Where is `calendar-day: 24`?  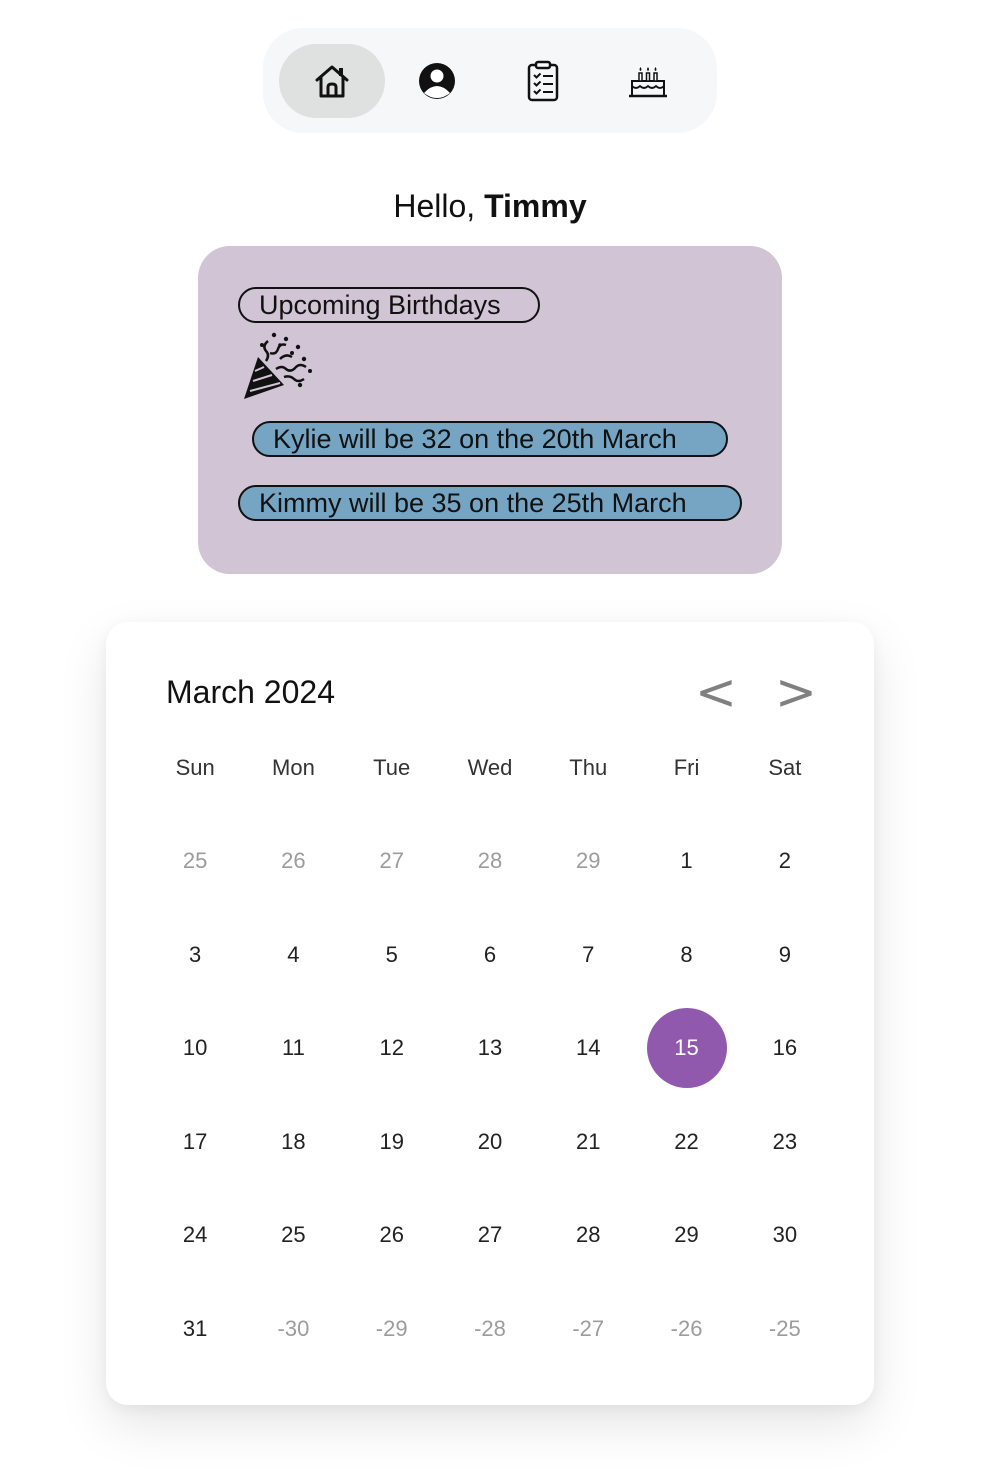 calendar-day: 24 is located at coordinates (195, 1235).